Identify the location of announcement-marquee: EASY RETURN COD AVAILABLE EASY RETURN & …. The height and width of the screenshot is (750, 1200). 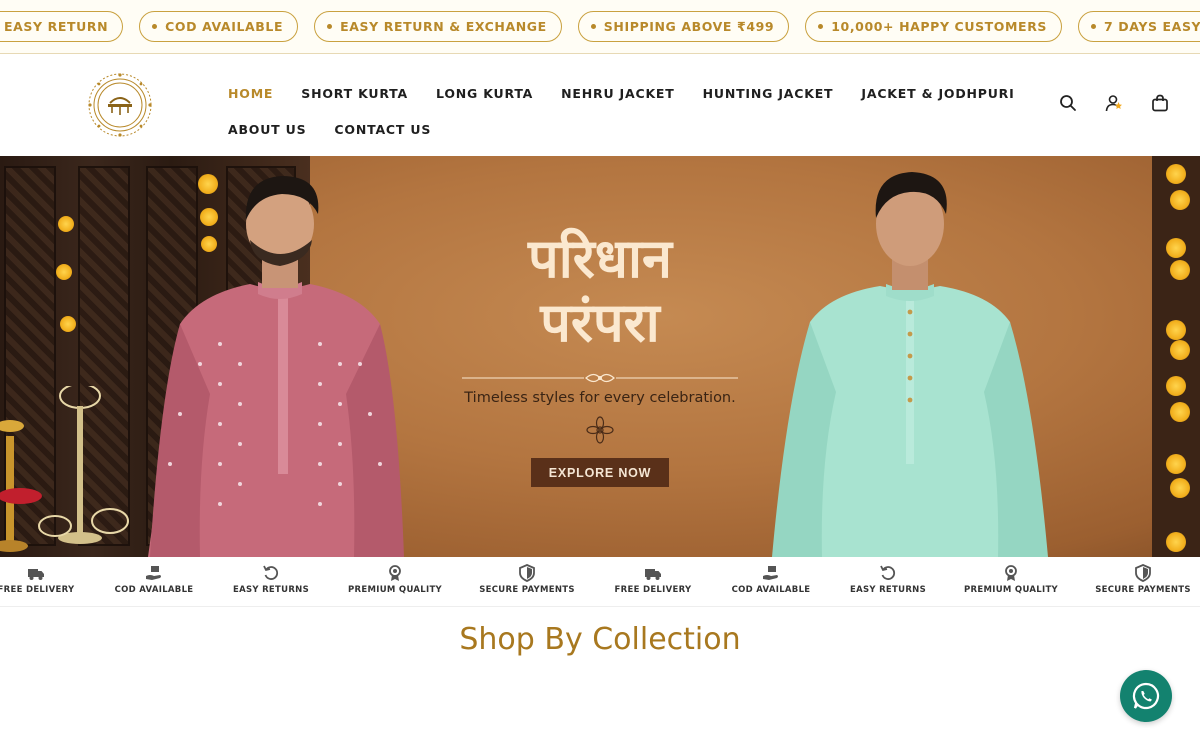
(600, 27).